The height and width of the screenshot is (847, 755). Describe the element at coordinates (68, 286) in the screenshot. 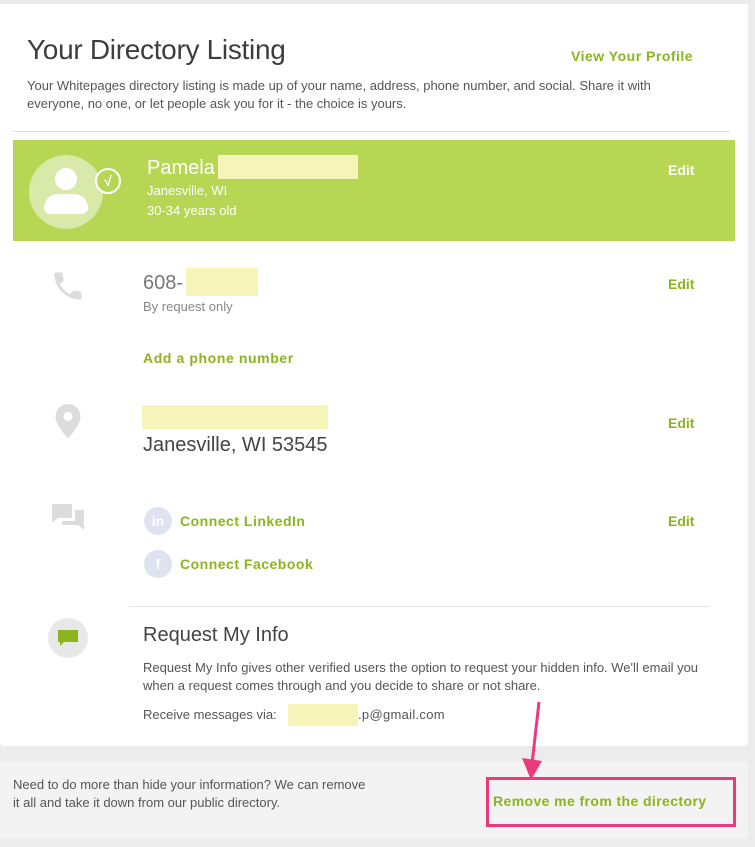

I see `phone-icon` at that location.